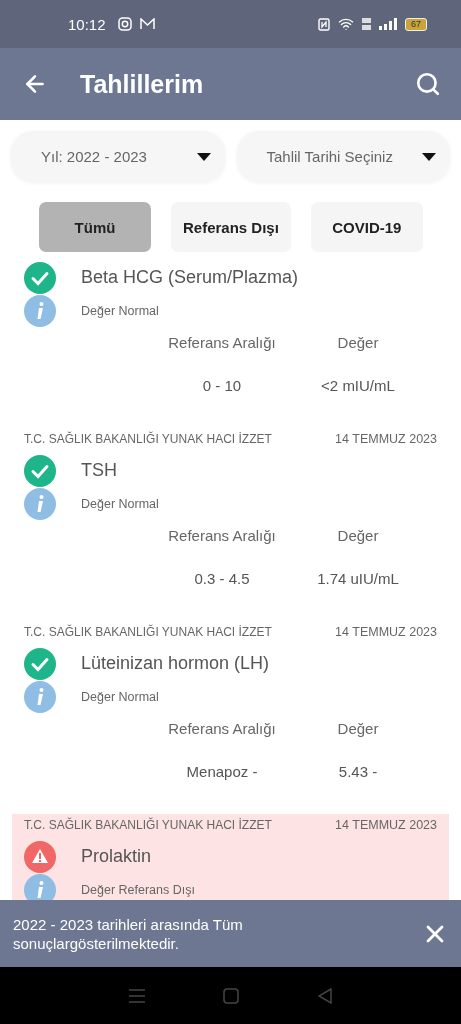 The height and width of the screenshot is (1024, 461). I want to click on home-icon, so click(231, 995).